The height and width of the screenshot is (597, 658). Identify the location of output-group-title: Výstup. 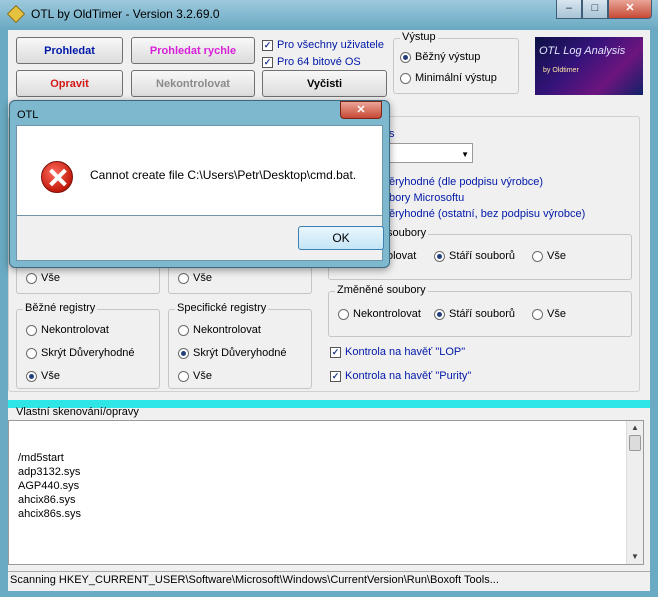
(419, 37).